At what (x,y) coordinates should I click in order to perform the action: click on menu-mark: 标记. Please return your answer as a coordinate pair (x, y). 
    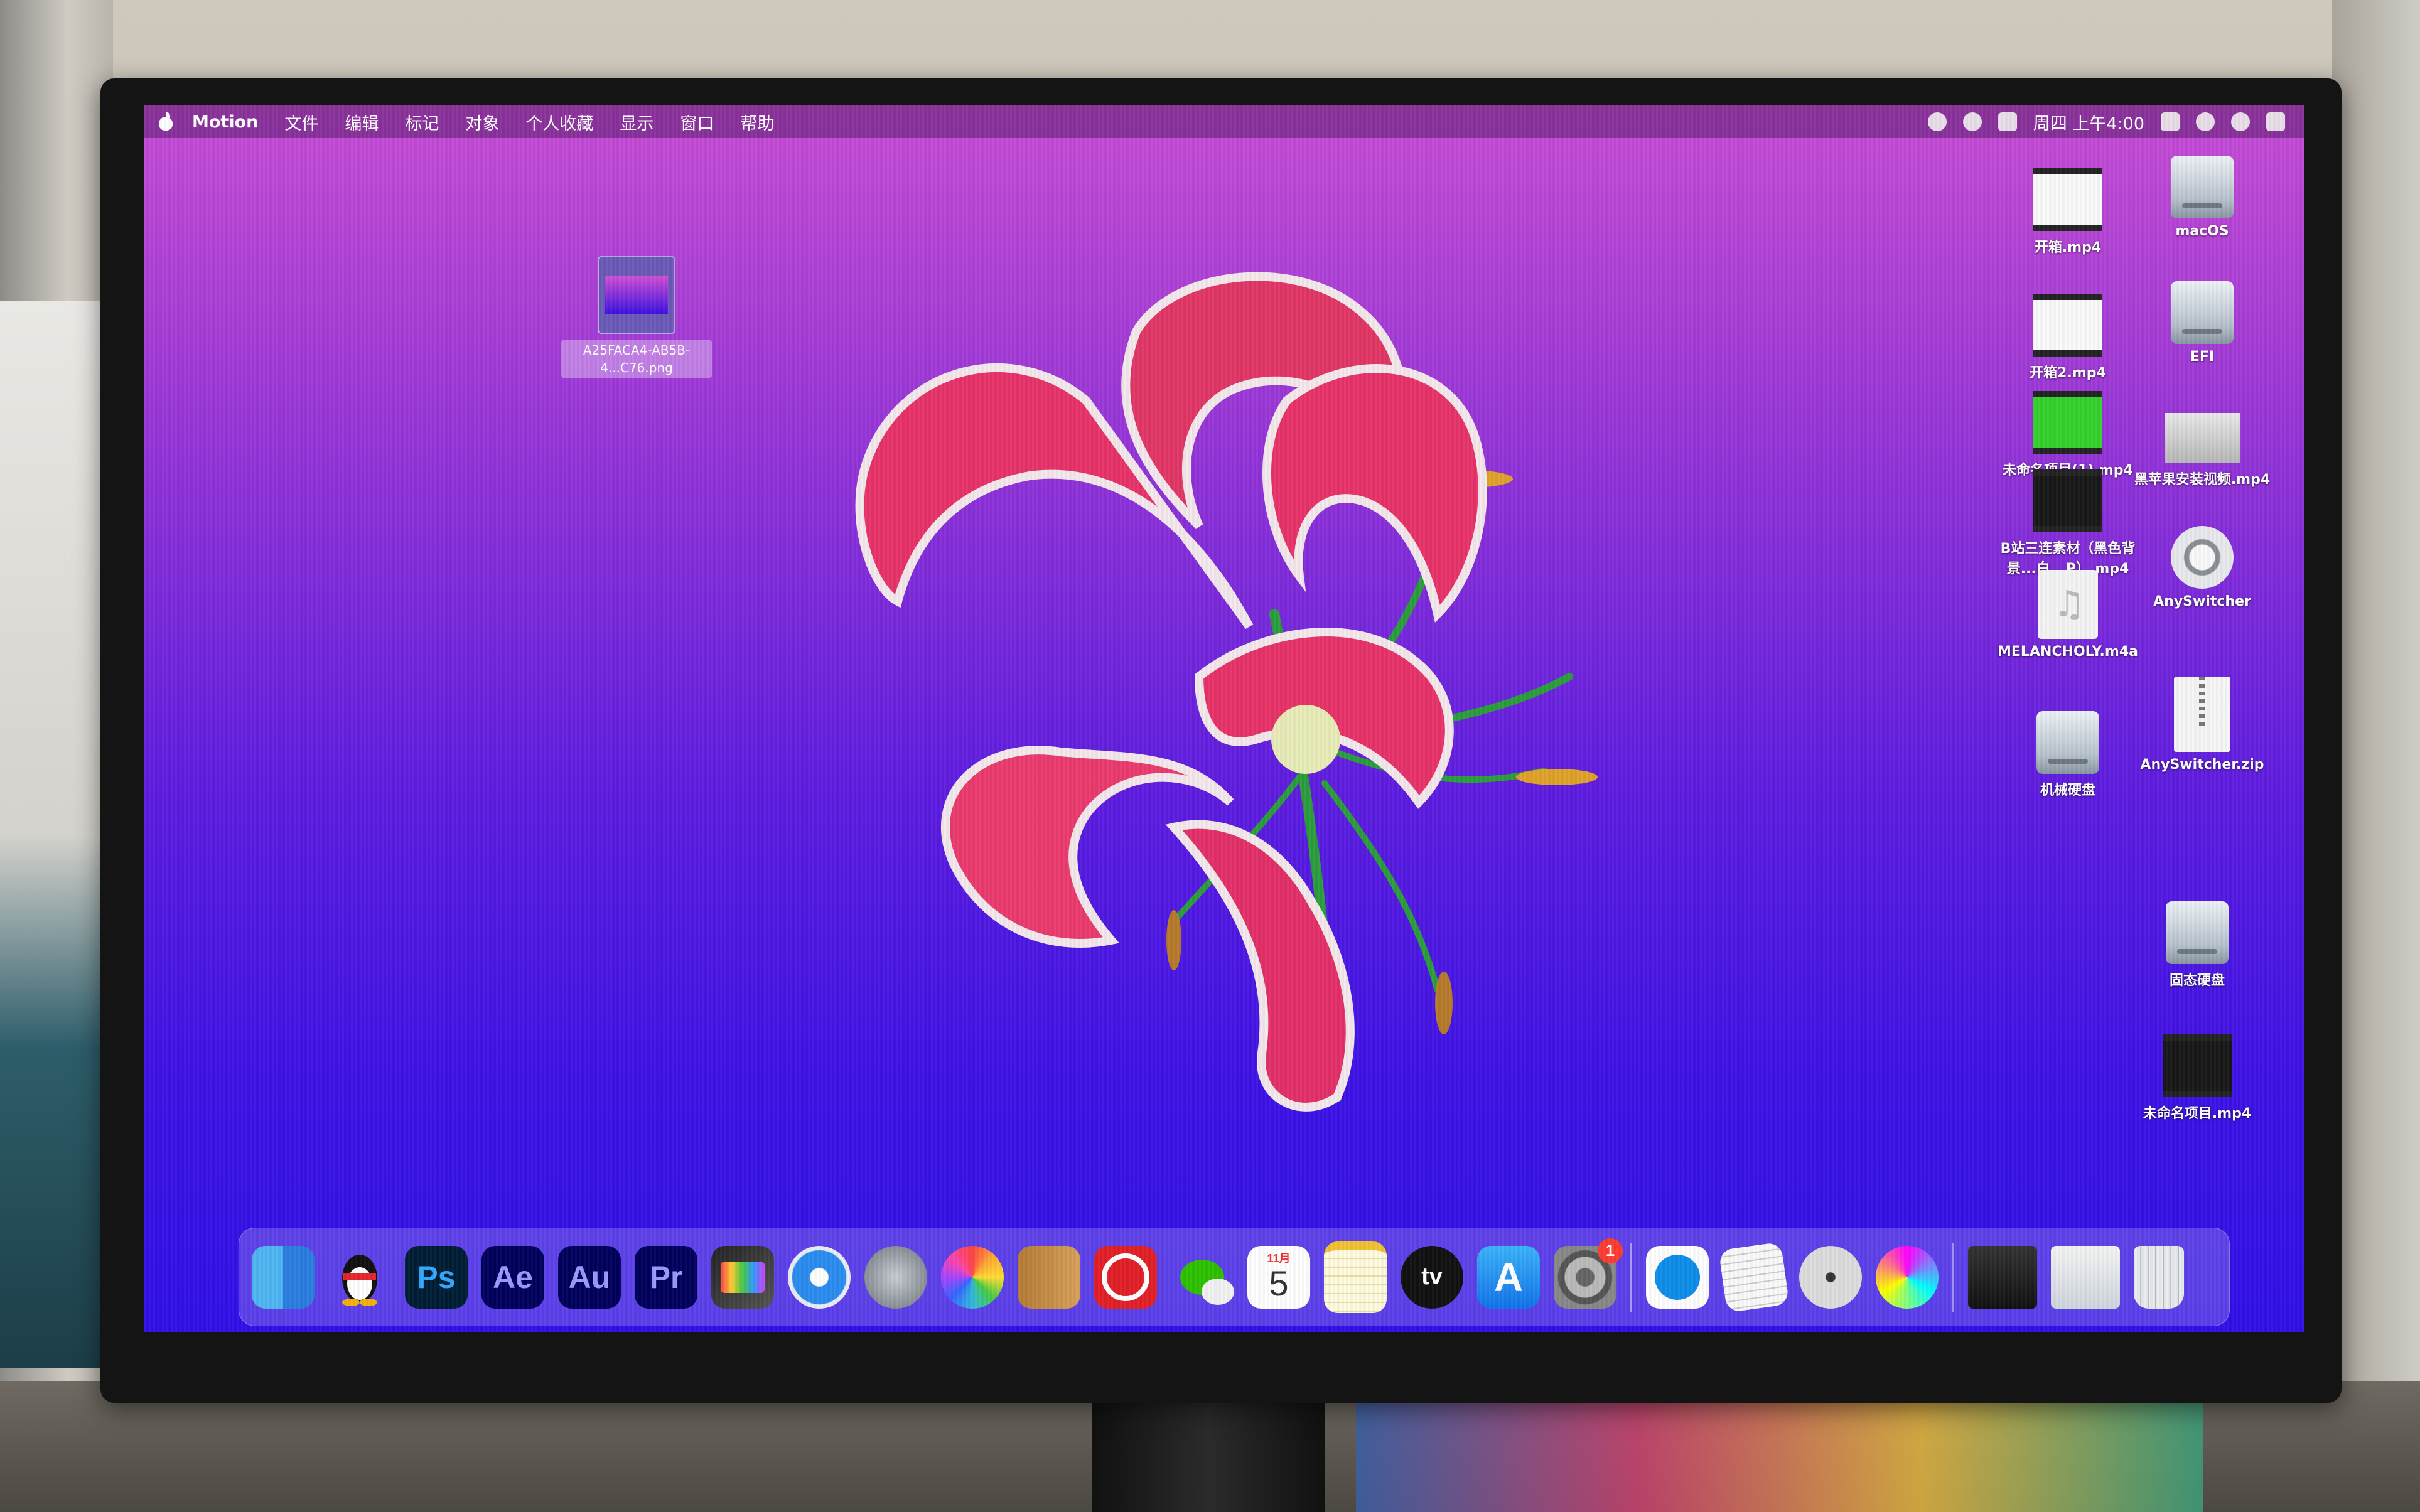
    Looking at the image, I should click on (422, 122).